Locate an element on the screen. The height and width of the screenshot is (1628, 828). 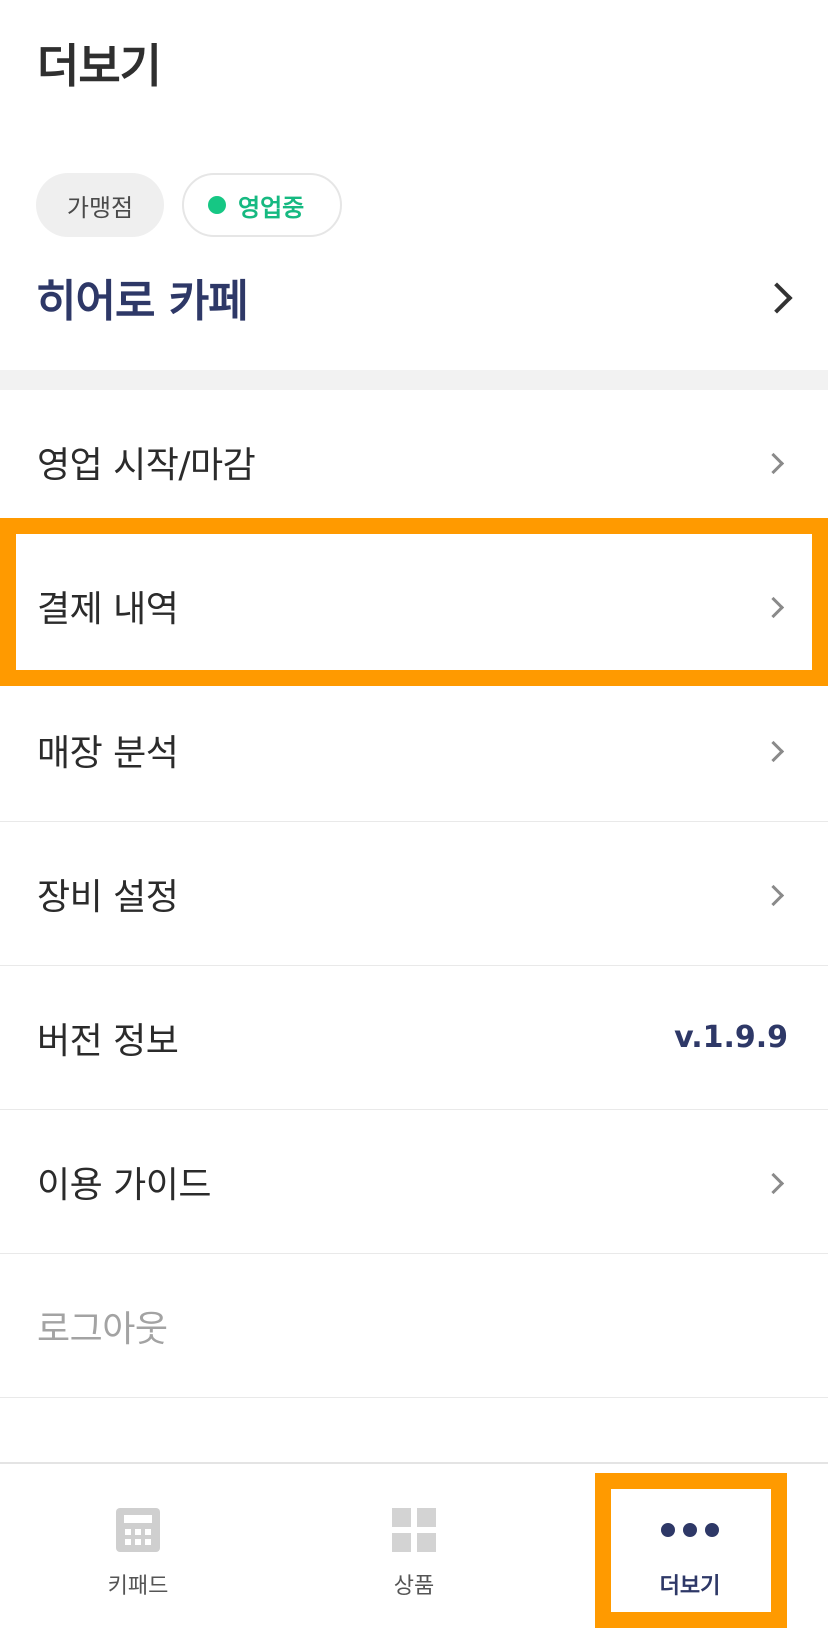
tab-label: 상품 is located at coordinates (414, 1586).